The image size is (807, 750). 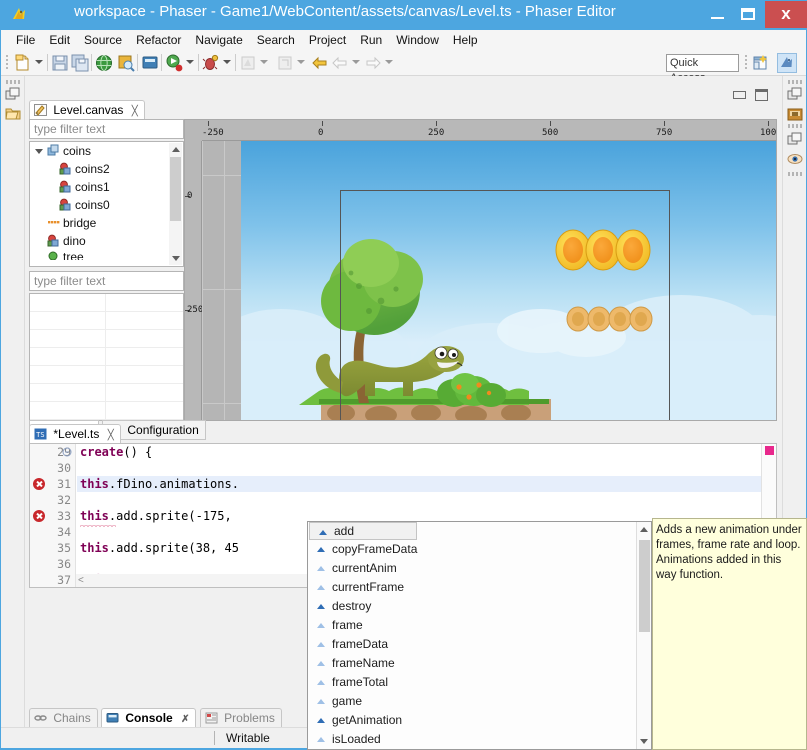 What do you see at coordinates (479, 587) in the screenshot?
I see `autocomplete-item-currentframe: currentFrame` at bounding box center [479, 587].